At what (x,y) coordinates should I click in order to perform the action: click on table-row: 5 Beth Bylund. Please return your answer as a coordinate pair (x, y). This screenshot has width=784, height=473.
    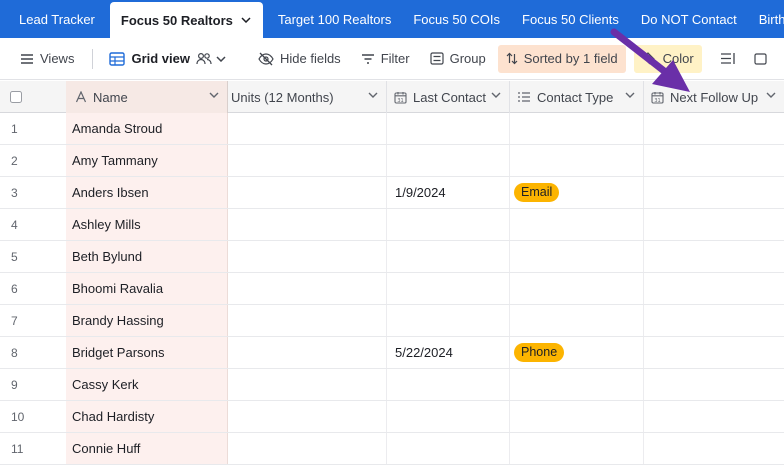
    Looking at the image, I should click on (392, 257).